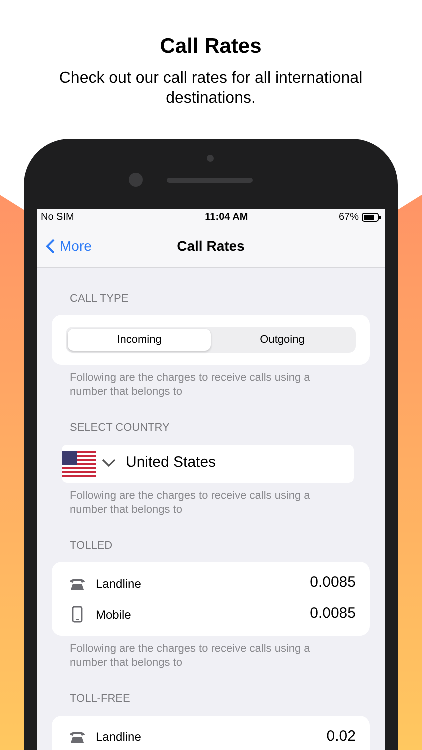 The image size is (422, 750). I want to click on section-header: TOLL-FREE, so click(100, 699).